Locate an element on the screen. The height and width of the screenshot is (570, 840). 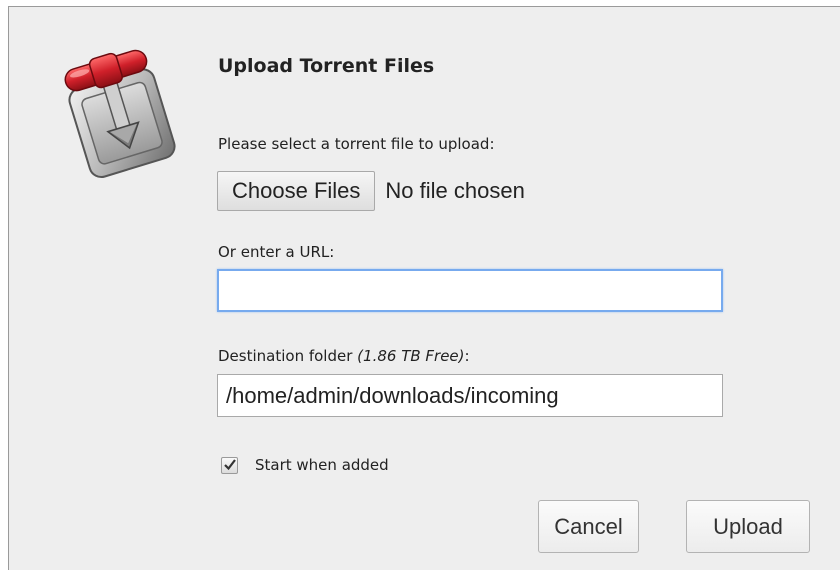
url-label: Or enter a URL: is located at coordinates (276, 252).